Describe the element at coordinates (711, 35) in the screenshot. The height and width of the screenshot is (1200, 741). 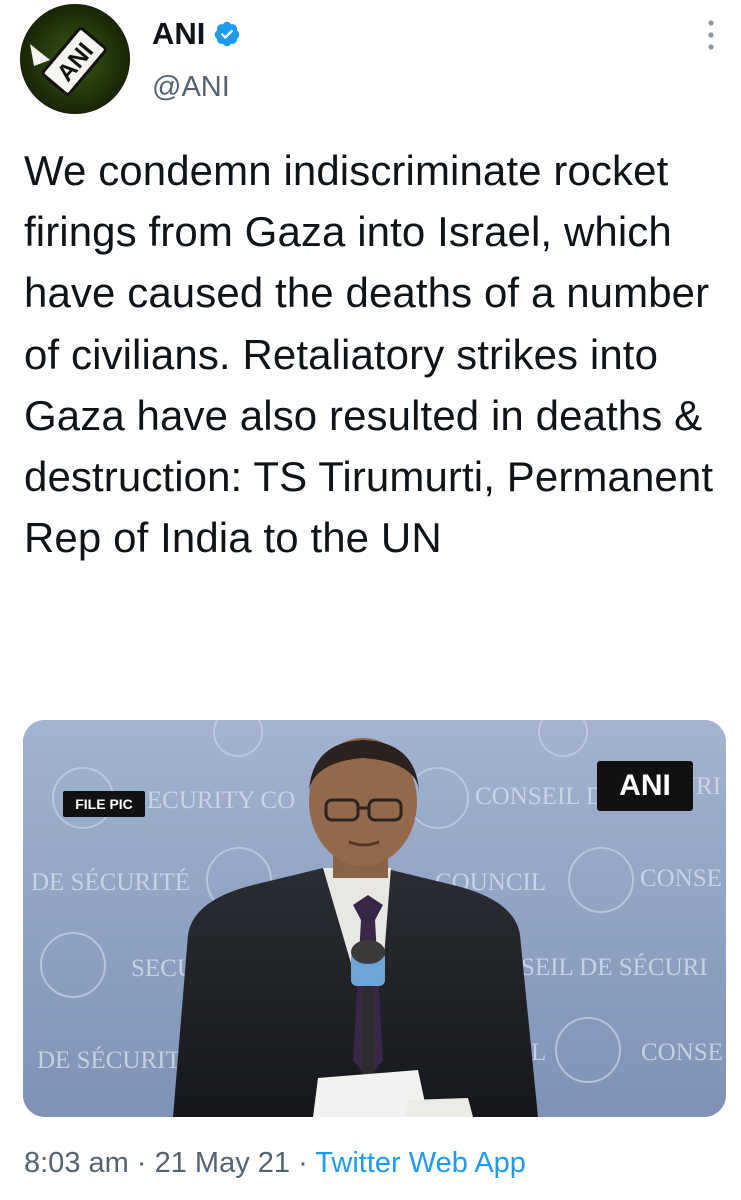
I see `more-options-icon` at that location.